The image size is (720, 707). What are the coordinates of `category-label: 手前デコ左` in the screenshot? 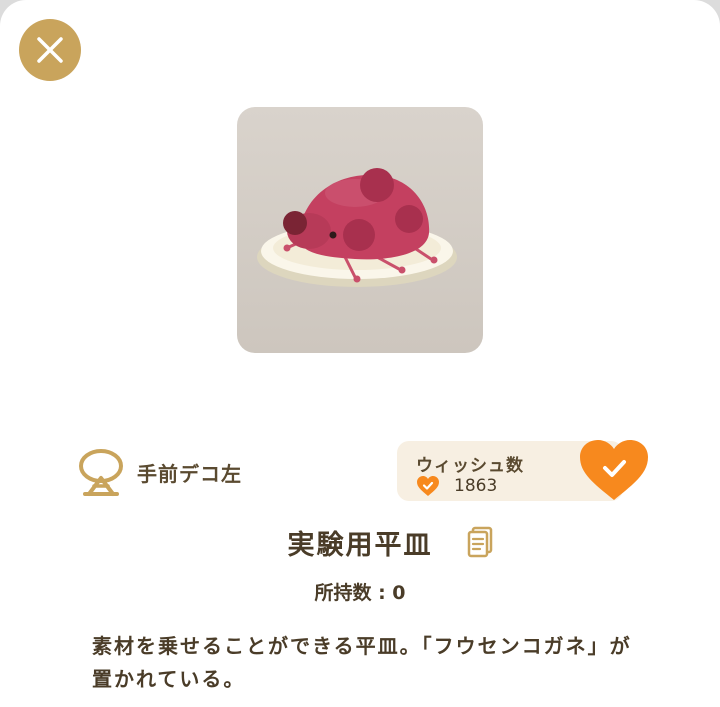 It's located at (189, 474).